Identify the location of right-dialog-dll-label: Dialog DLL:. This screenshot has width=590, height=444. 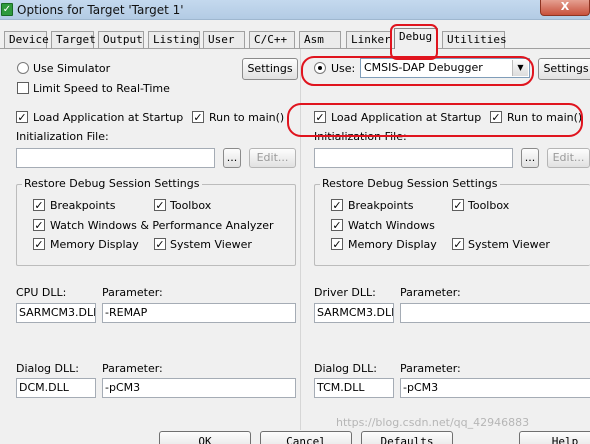
(345, 368).